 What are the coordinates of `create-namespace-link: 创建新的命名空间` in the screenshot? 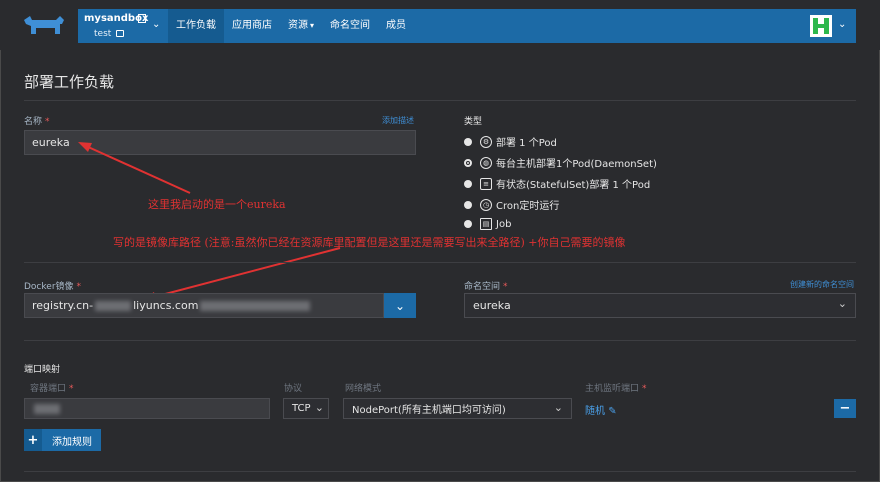 It's located at (822, 284).